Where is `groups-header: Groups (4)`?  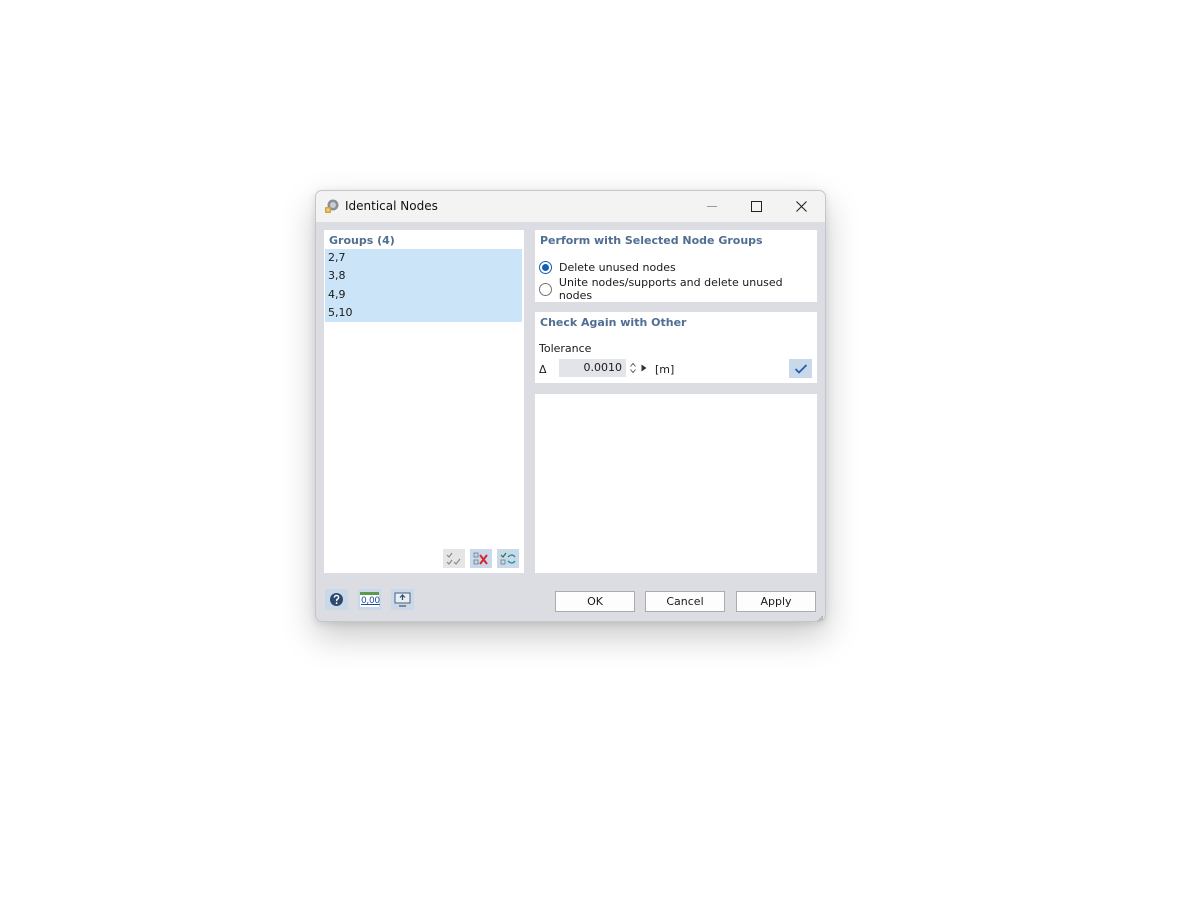 groups-header: Groups (4) is located at coordinates (362, 240).